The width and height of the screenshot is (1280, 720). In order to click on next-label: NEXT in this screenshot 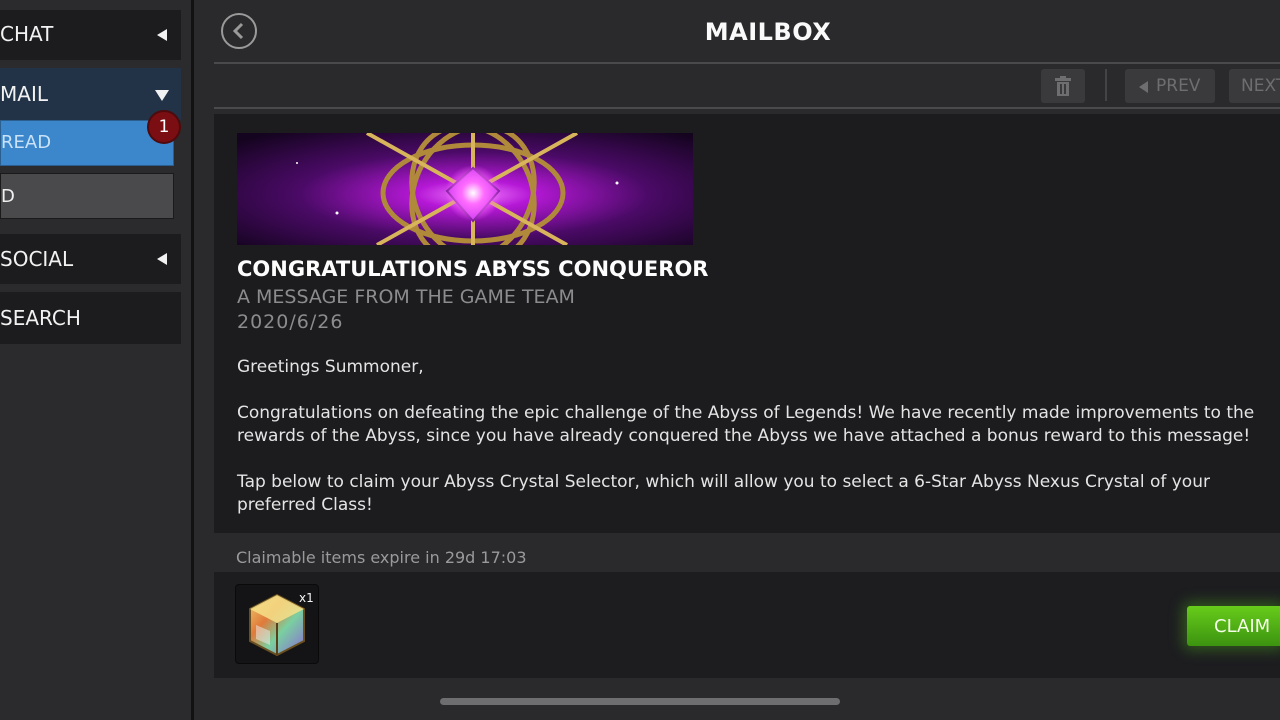, I will do `click(1260, 86)`.